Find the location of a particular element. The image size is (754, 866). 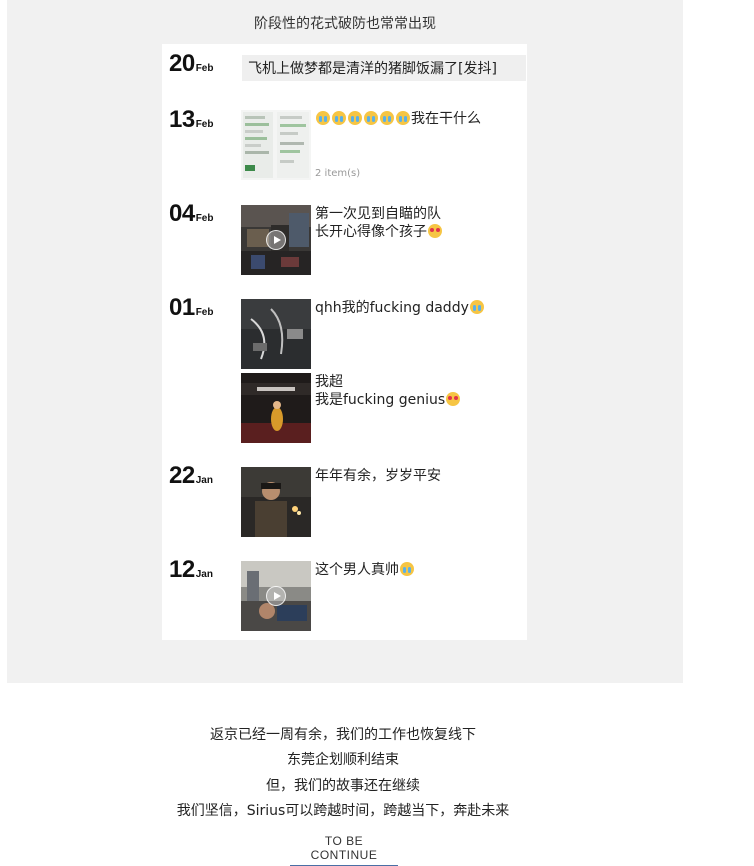

date-day: 04 is located at coordinates (182, 213).